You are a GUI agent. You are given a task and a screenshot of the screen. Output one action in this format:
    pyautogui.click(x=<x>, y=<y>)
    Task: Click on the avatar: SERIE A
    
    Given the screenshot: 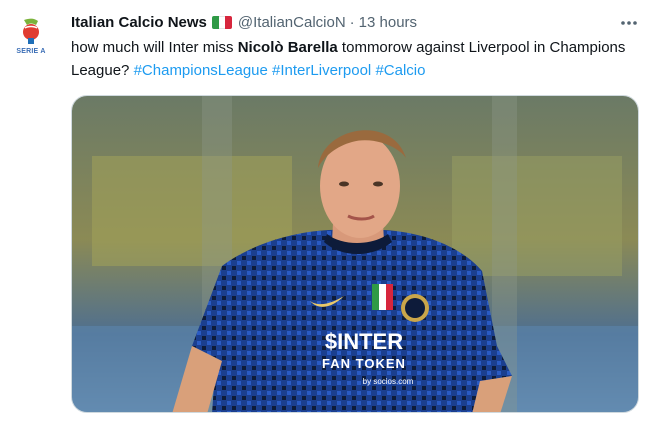 What is the action you would take?
    pyautogui.click(x=31, y=36)
    